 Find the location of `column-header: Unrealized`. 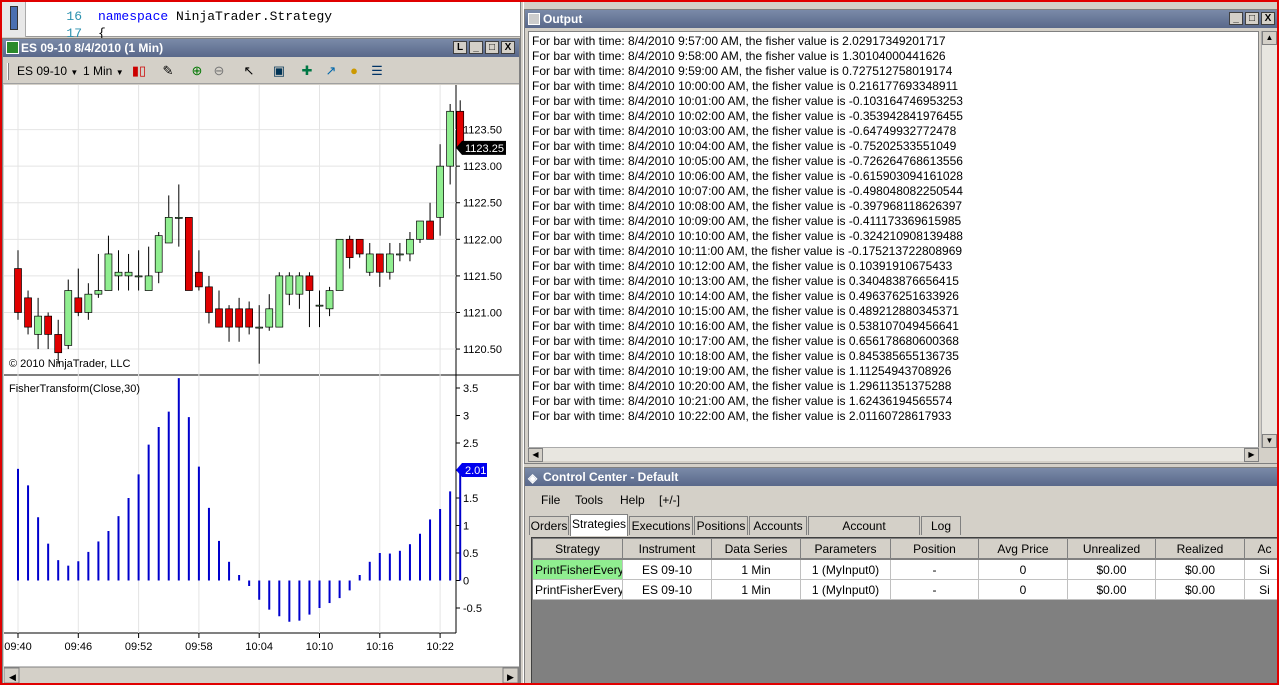

column-header: Unrealized is located at coordinates (1112, 549).